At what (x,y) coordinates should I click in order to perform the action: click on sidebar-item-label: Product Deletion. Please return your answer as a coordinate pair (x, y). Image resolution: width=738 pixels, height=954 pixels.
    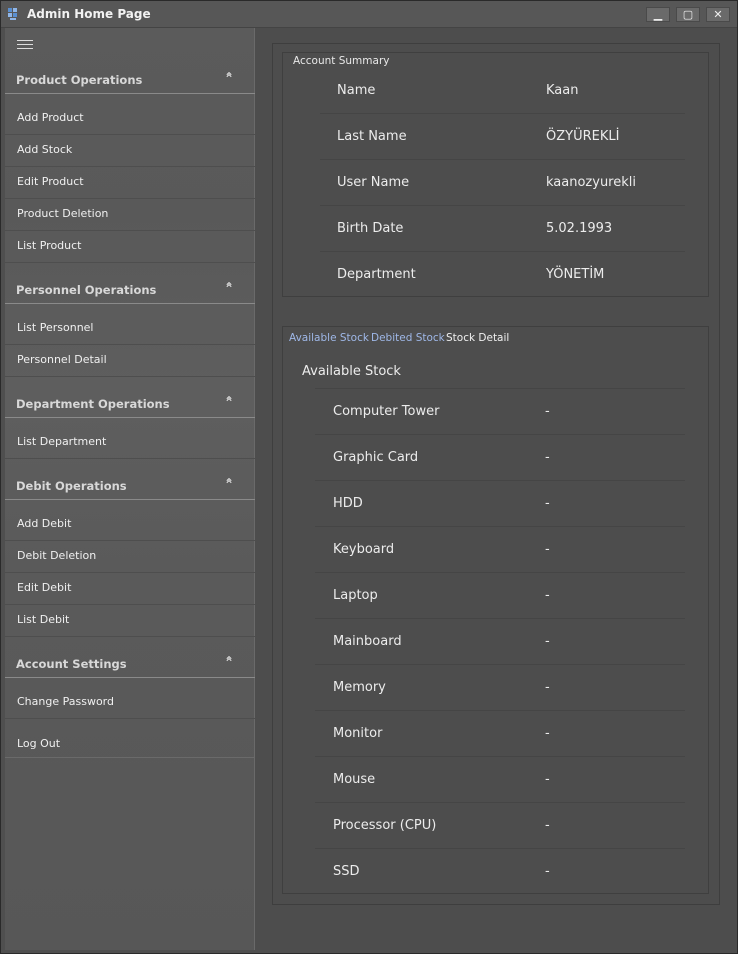
    Looking at the image, I should click on (63, 213).